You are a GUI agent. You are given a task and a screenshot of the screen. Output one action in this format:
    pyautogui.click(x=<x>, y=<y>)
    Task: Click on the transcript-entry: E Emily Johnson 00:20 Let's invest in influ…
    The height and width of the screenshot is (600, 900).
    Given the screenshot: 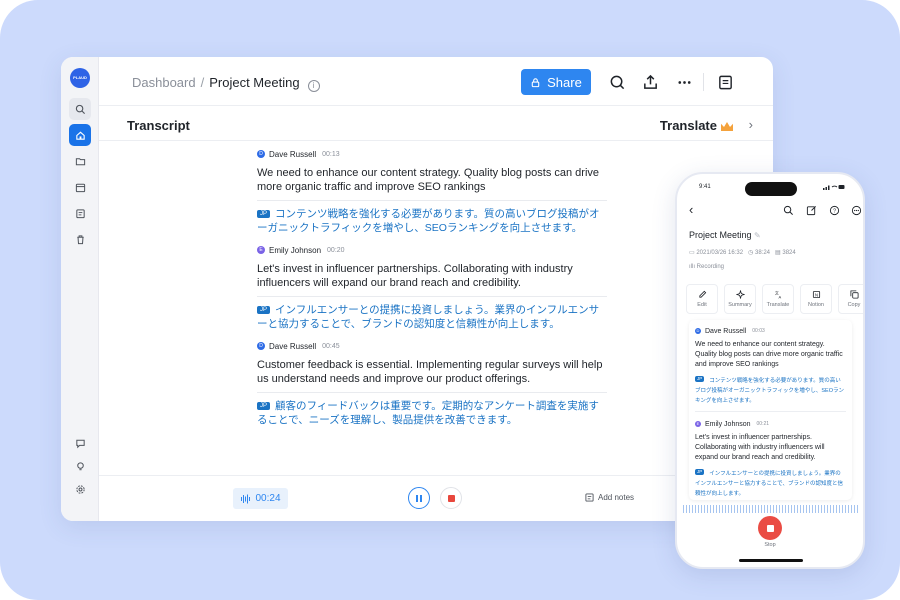 What is the action you would take?
    pyautogui.click(x=432, y=287)
    